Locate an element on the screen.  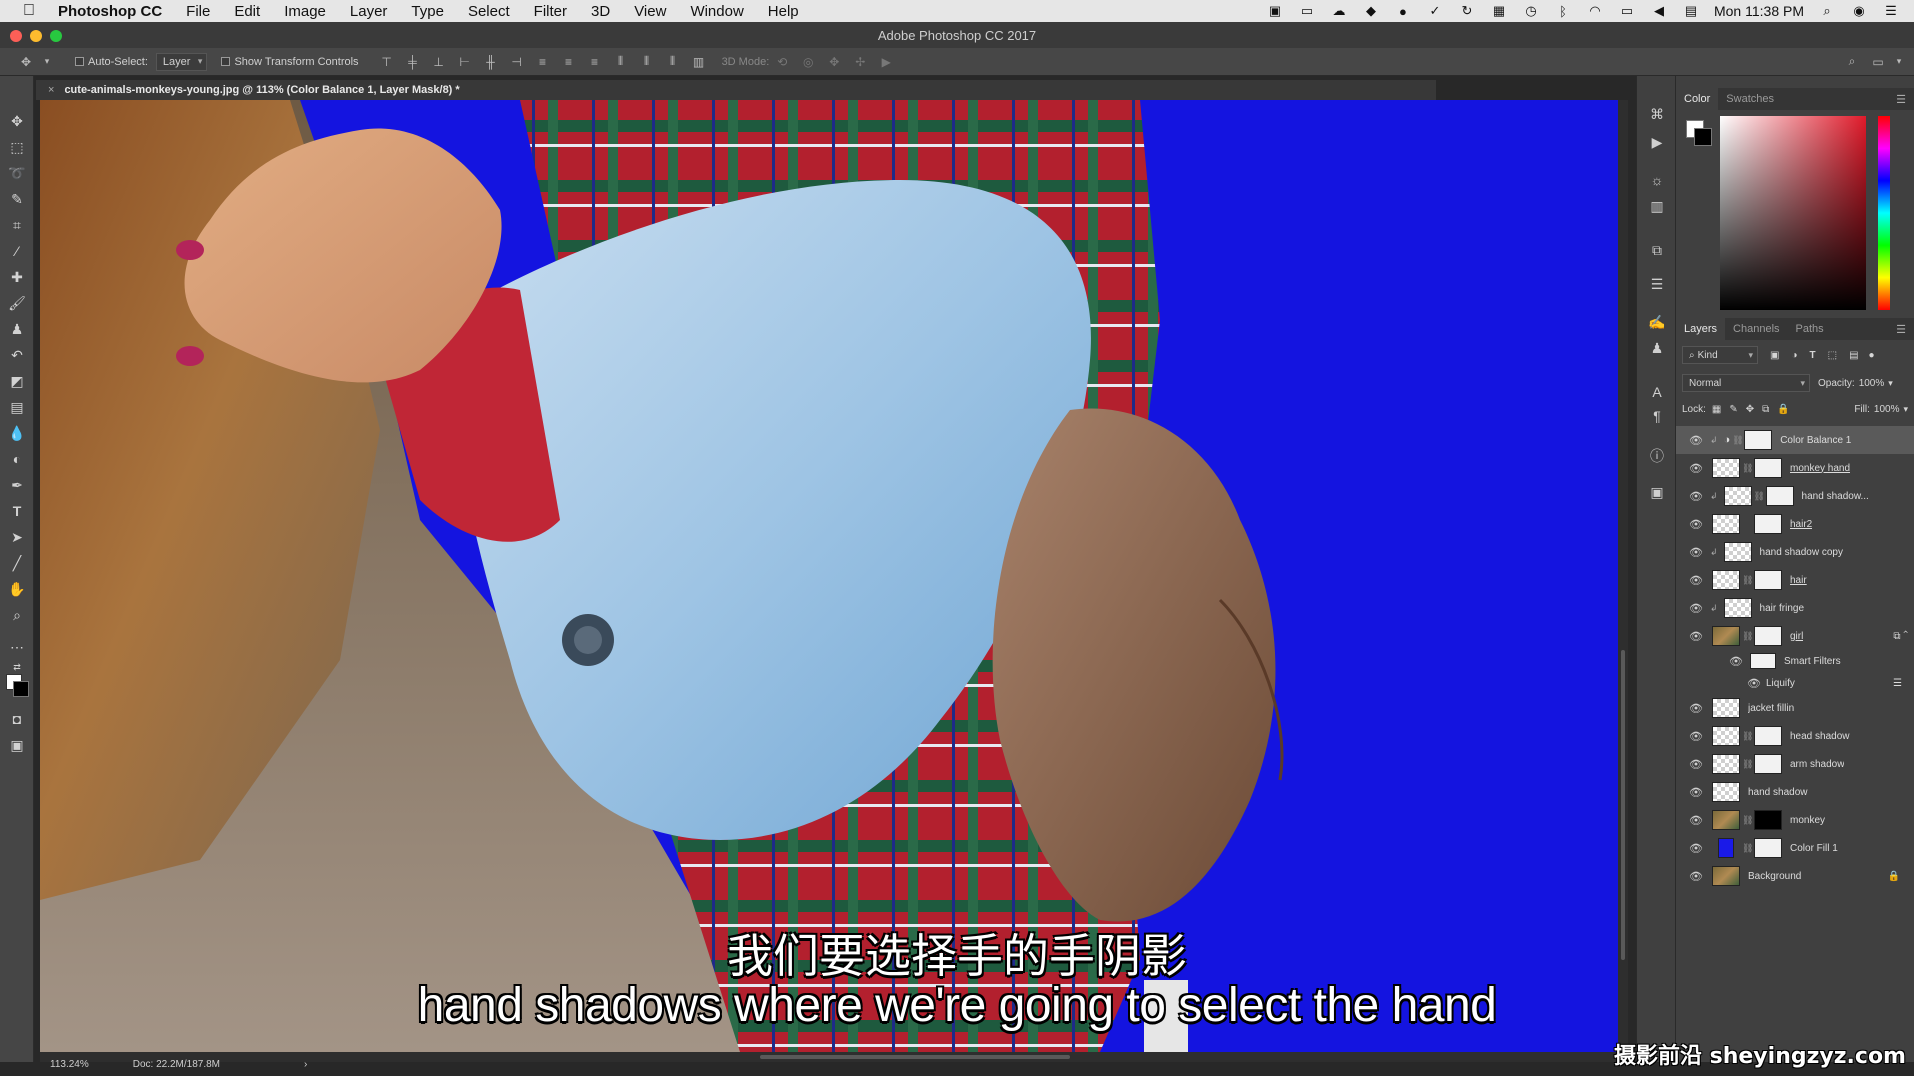
layer-row: 👁 jacket fillin is located at coordinates (1795, 708).